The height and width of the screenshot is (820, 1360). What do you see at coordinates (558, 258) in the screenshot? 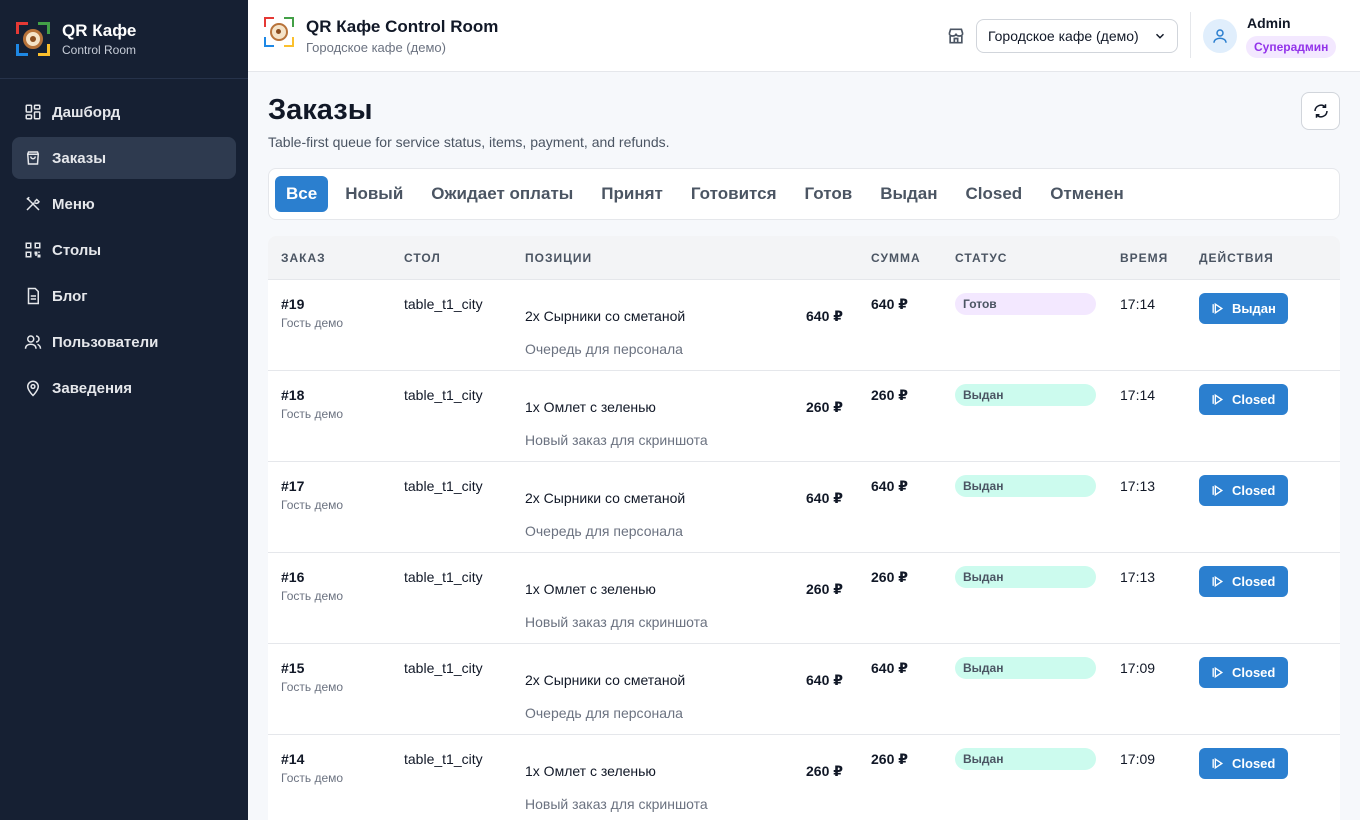
I see `column-header-items: ПОЗИЦИИ` at bounding box center [558, 258].